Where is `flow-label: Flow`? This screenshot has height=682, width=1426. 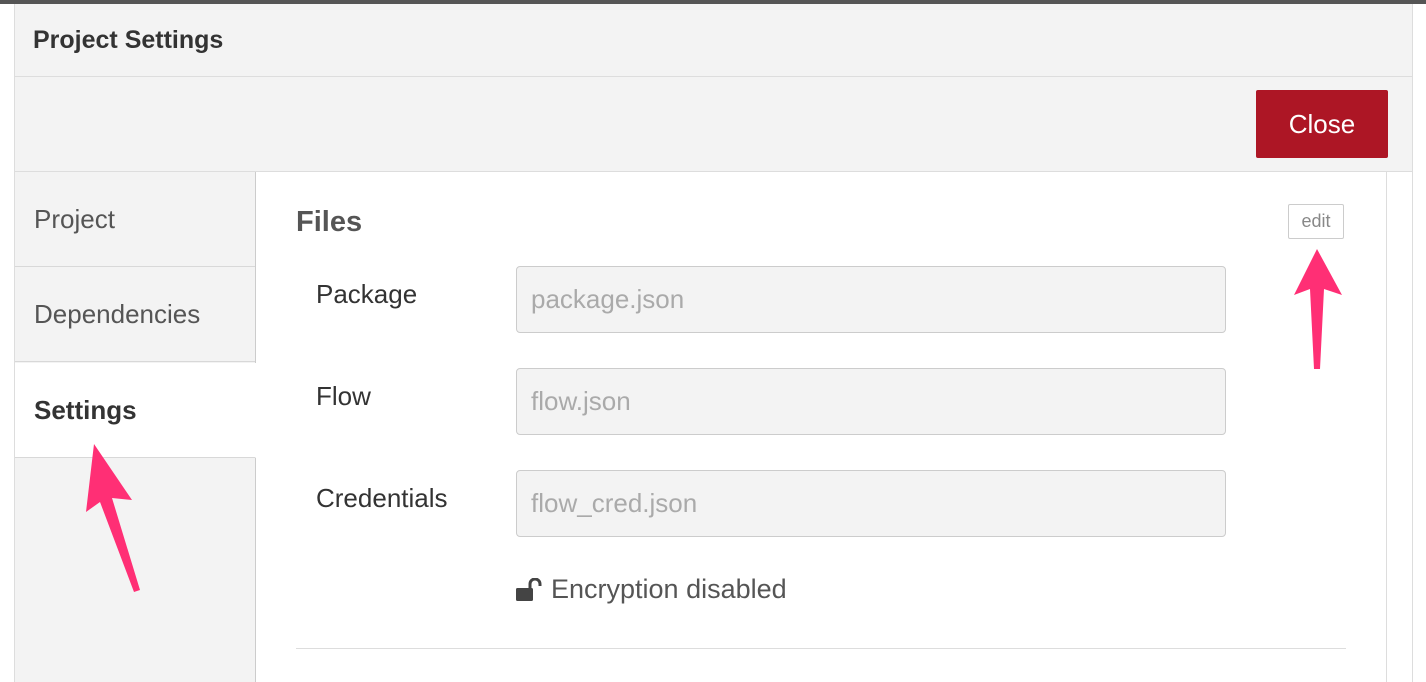 flow-label: Flow is located at coordinates (343, 396).